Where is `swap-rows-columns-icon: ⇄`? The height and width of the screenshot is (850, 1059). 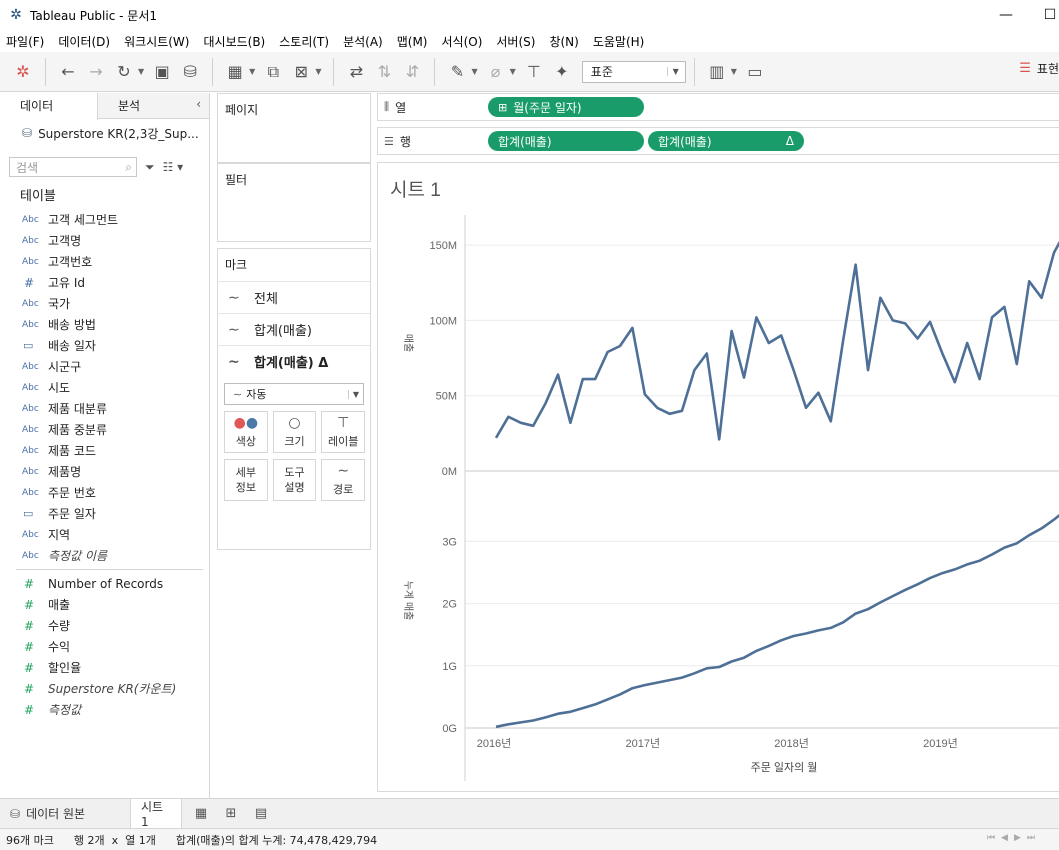 swap-rows-columns-icon: ⇄ is located at coordinates (356, 72).